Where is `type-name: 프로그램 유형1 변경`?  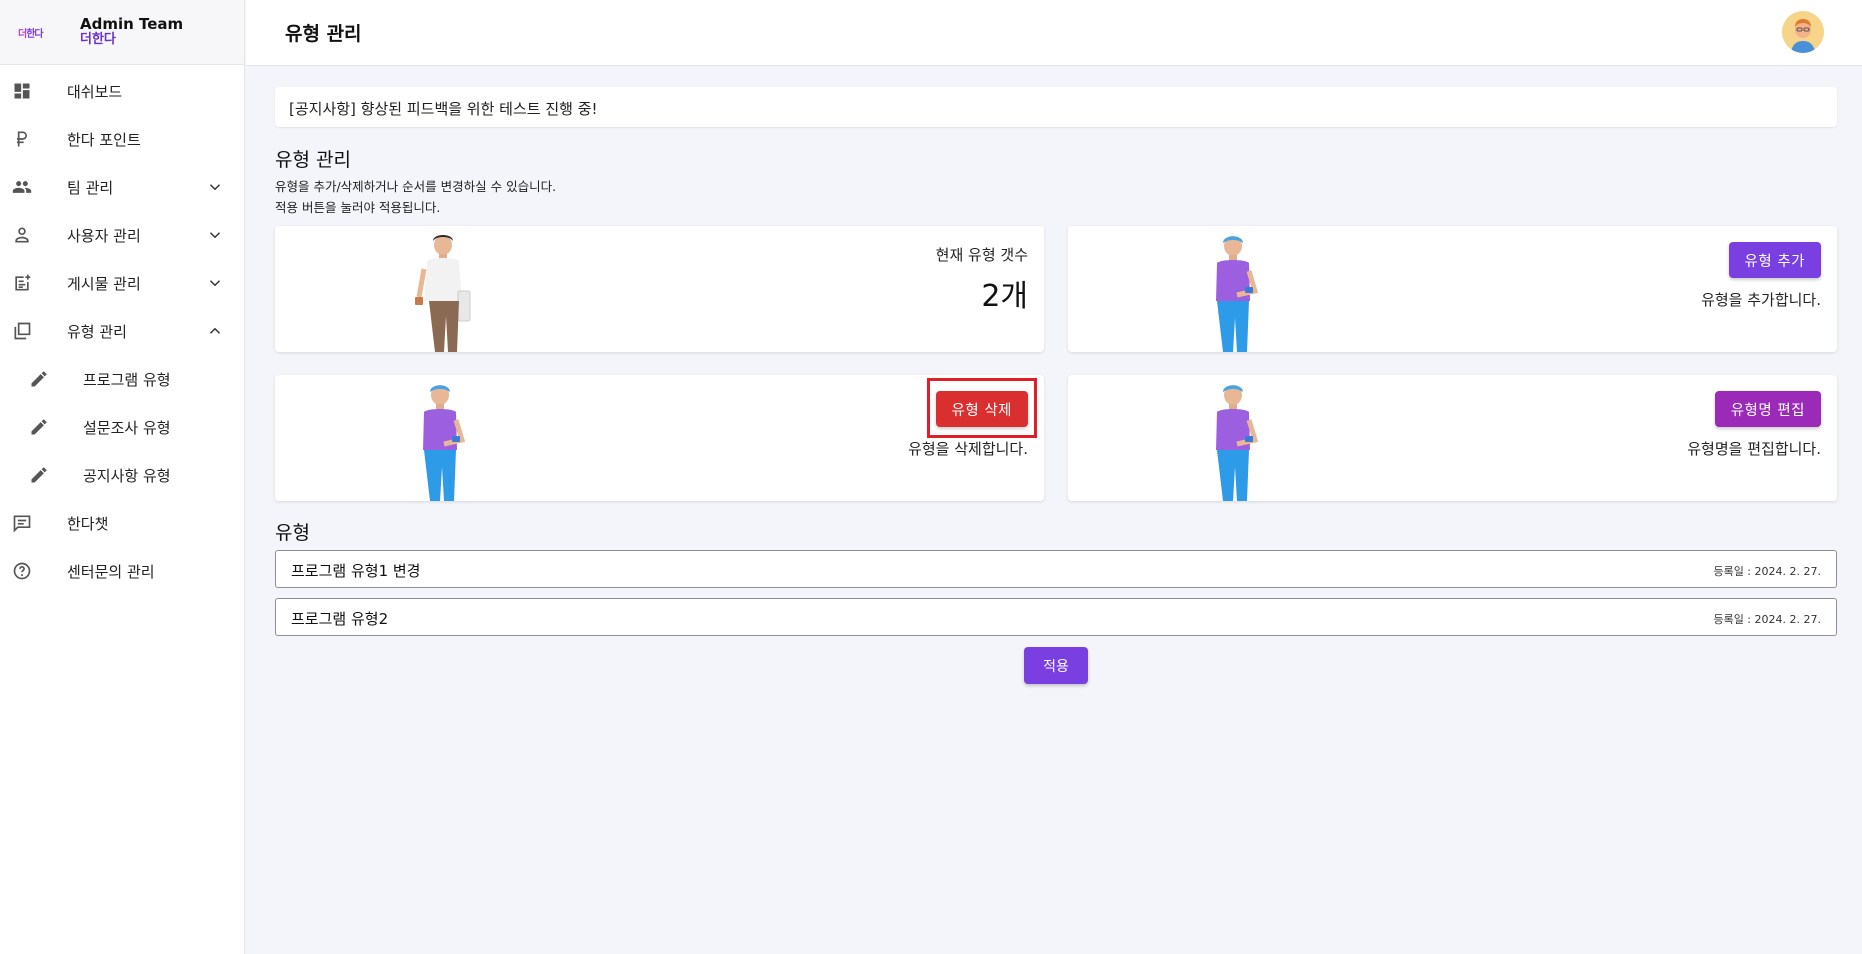
type-name: 프로그램 유형1 변경 is located at coordinates (356, 571).